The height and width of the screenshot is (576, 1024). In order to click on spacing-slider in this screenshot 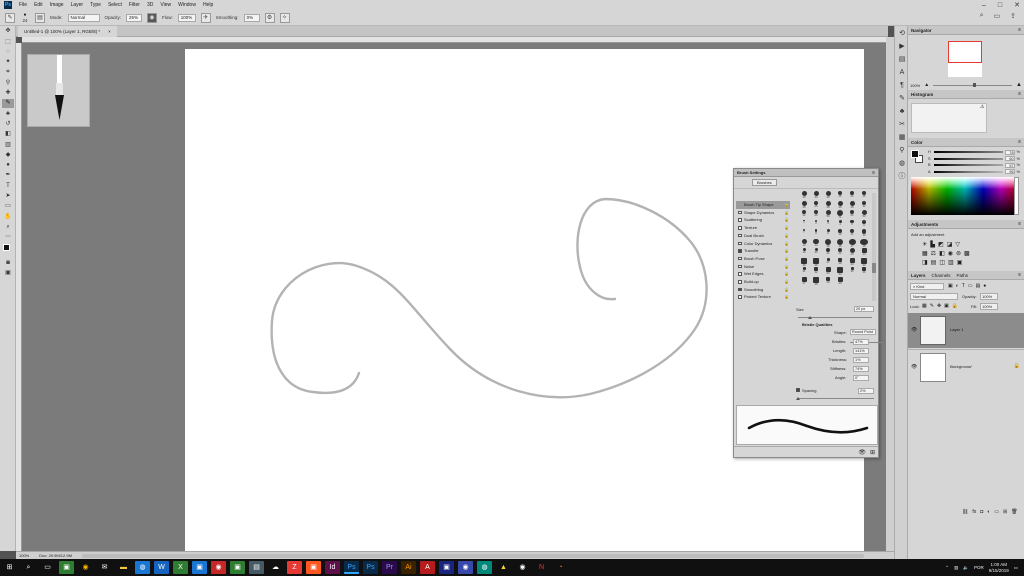, I will do `click(836, 398)`.